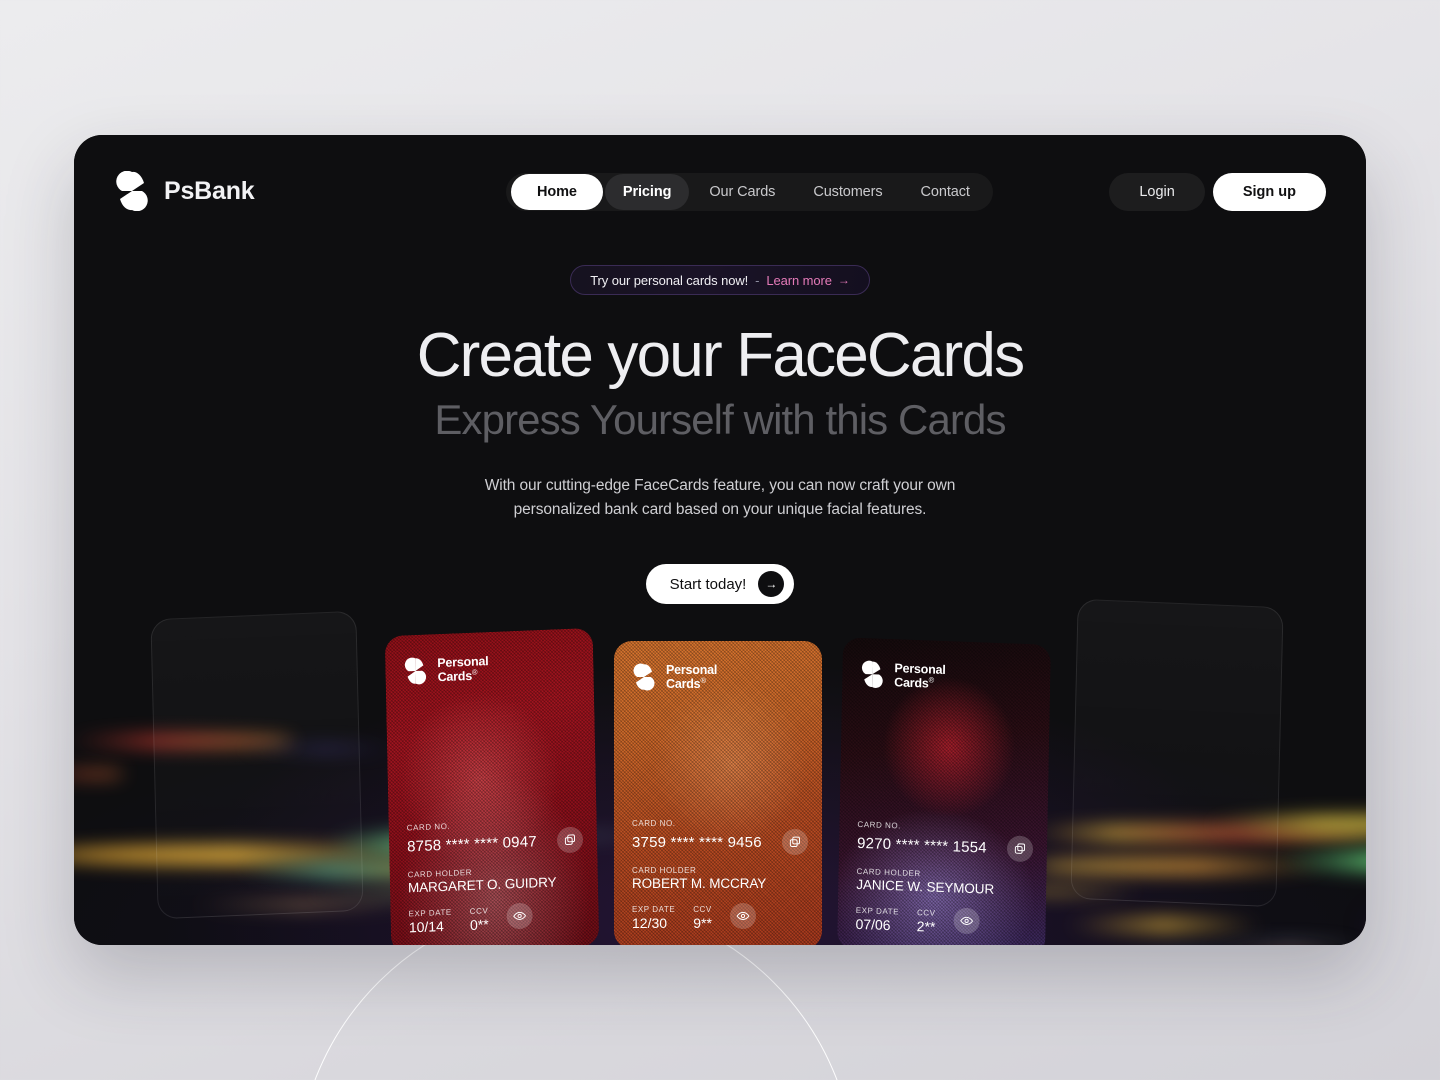  I want to click on card-ccv-value: 2**, so click(926, 926).